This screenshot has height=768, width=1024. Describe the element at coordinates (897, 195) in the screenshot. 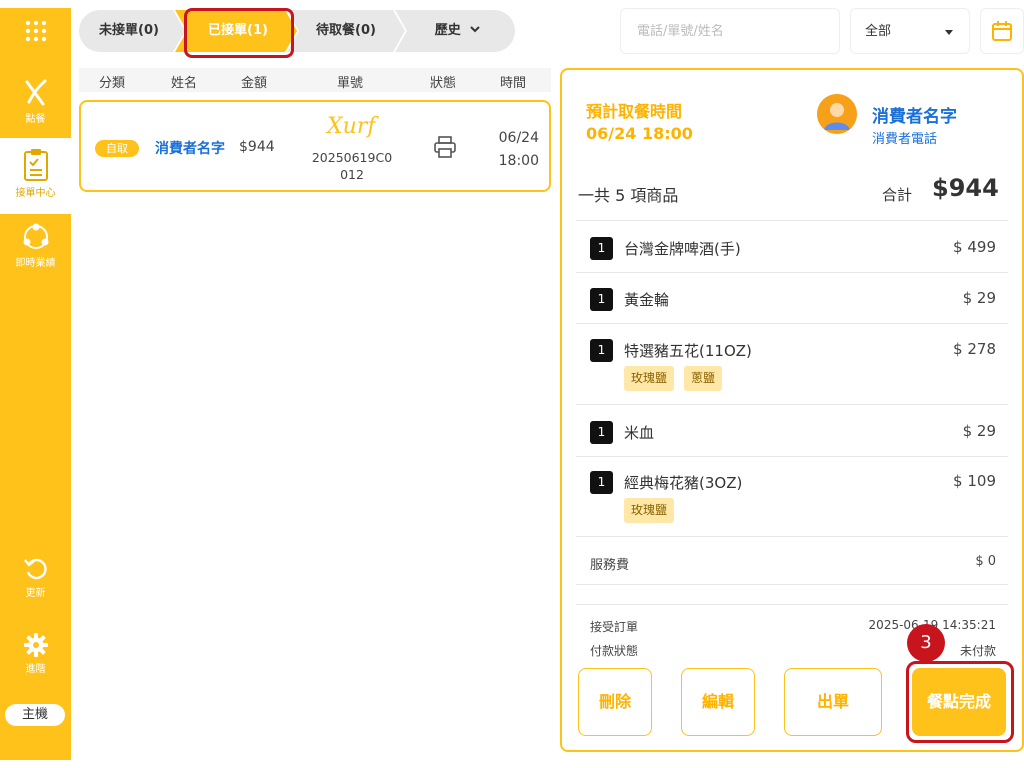

I see `total-label: 合計` at that location.